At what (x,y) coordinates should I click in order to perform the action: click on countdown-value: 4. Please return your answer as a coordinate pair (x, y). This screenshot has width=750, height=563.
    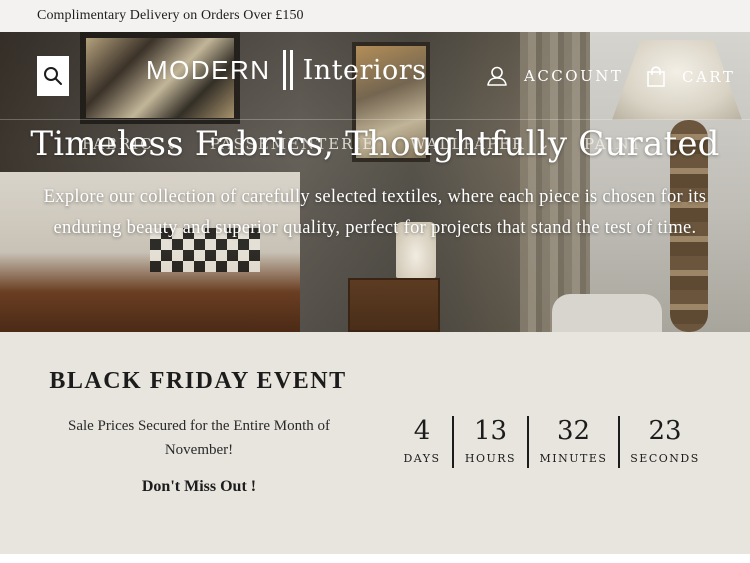
    Looking at the image, I should click on (422, 431).